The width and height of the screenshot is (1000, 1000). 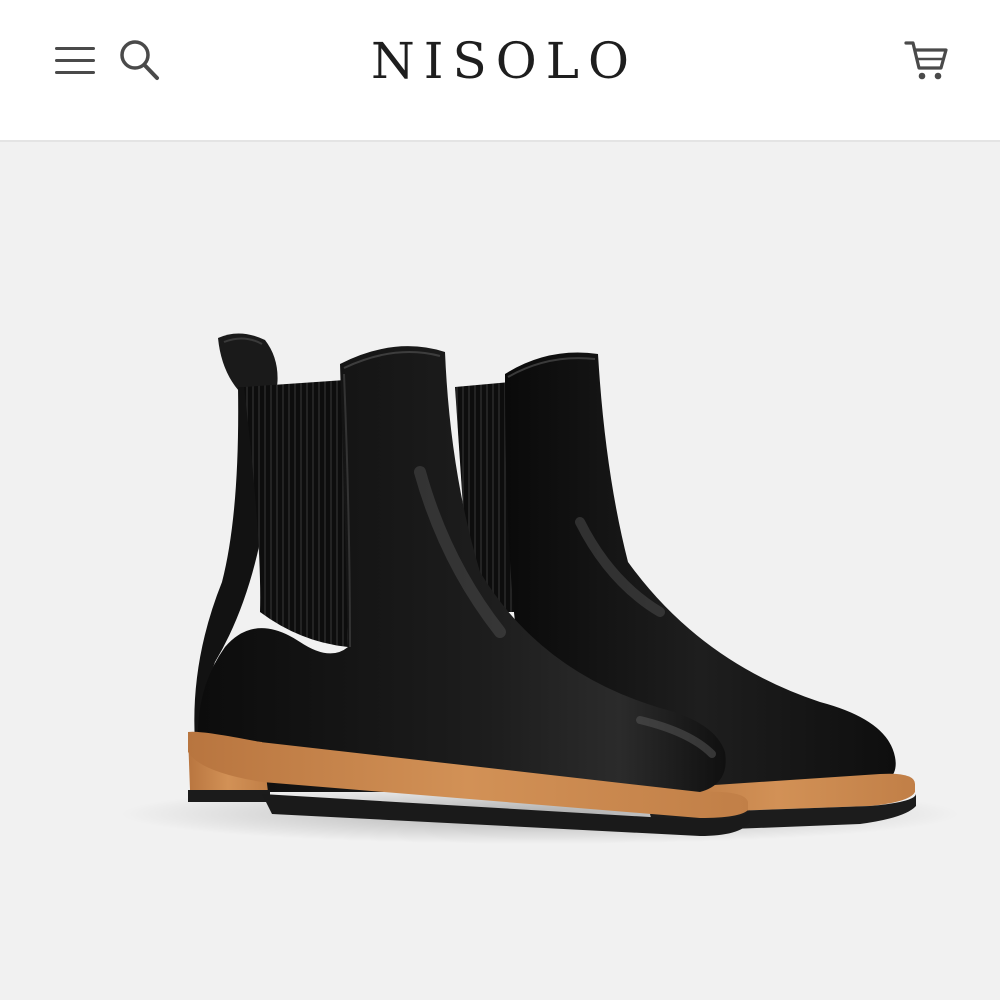 I want to click on menu-button, so click(x=75, y=60).